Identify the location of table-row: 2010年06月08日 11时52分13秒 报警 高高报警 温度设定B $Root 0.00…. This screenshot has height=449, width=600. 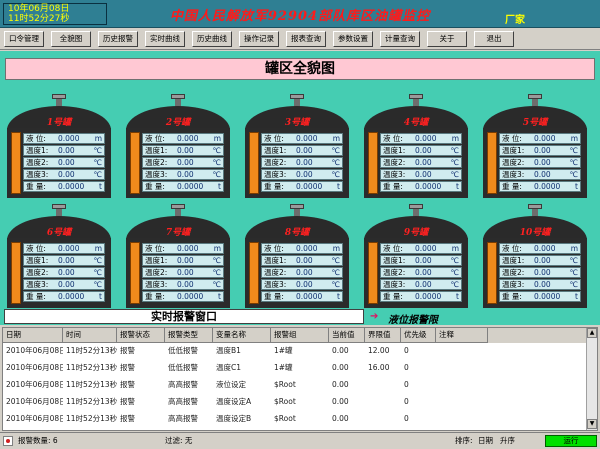
(295, 418).